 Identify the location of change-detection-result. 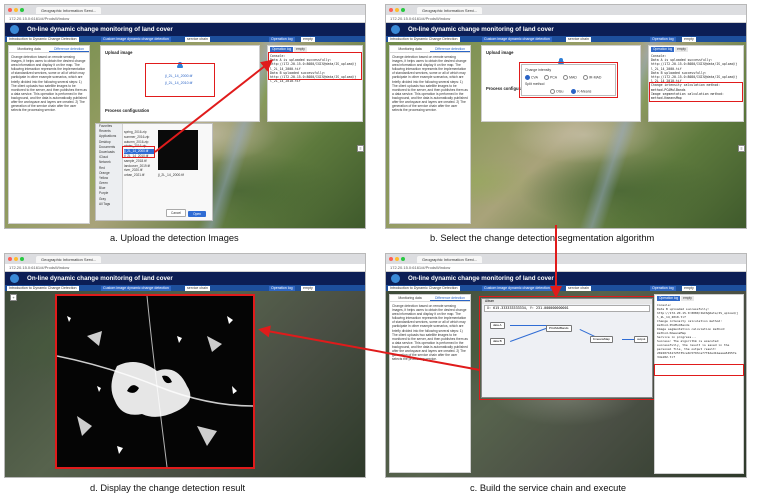
(155, 381).